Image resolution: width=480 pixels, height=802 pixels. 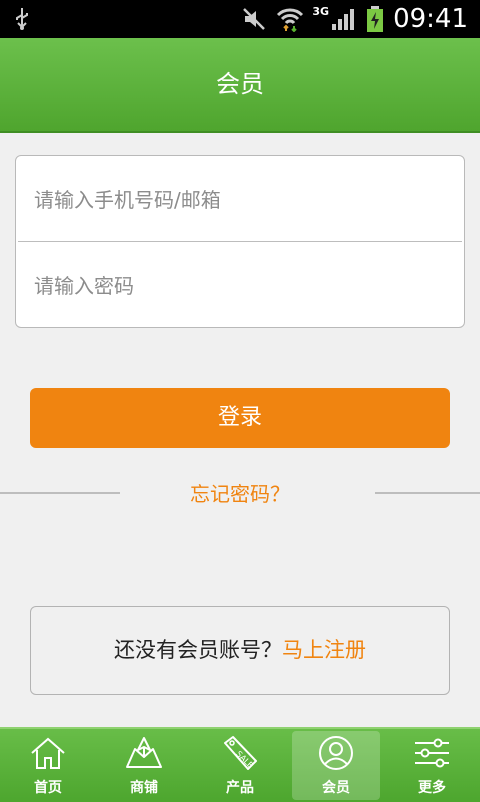 I want to click on tab-member: 会员, so click(x=336, y=765).